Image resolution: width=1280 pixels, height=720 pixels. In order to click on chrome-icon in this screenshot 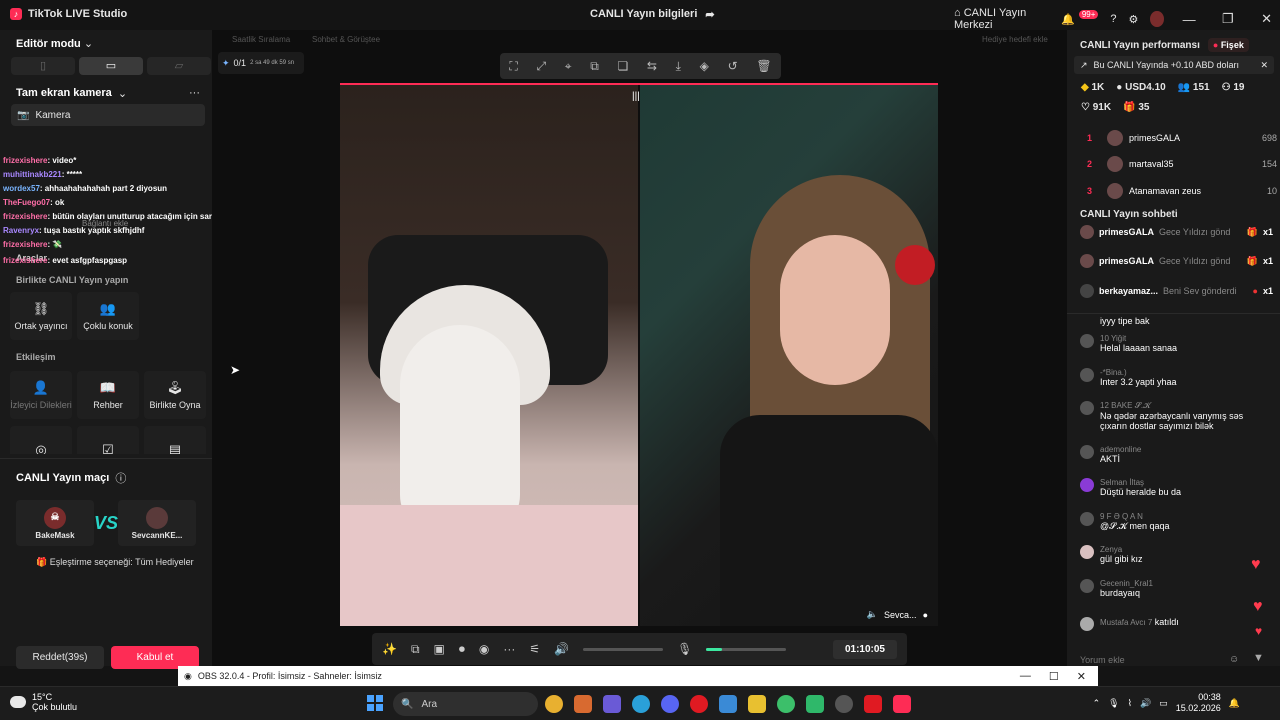, I will do `click(554, 704)`.